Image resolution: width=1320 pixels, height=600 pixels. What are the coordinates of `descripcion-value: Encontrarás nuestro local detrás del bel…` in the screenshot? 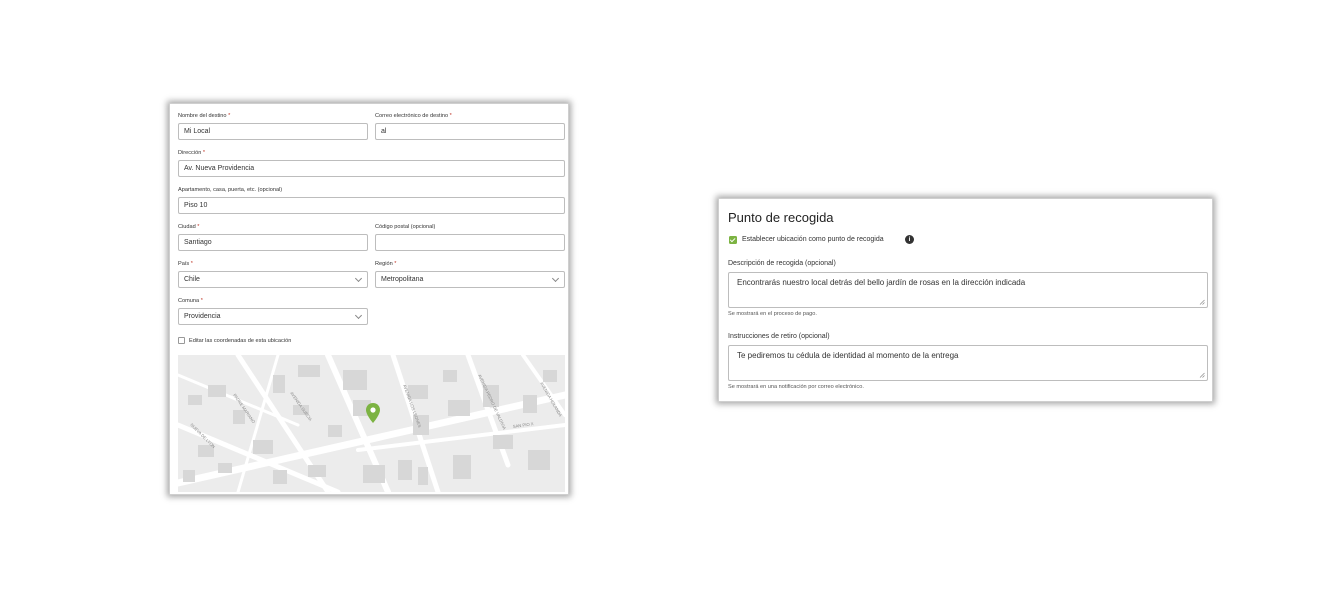 It's located at (881, 282).